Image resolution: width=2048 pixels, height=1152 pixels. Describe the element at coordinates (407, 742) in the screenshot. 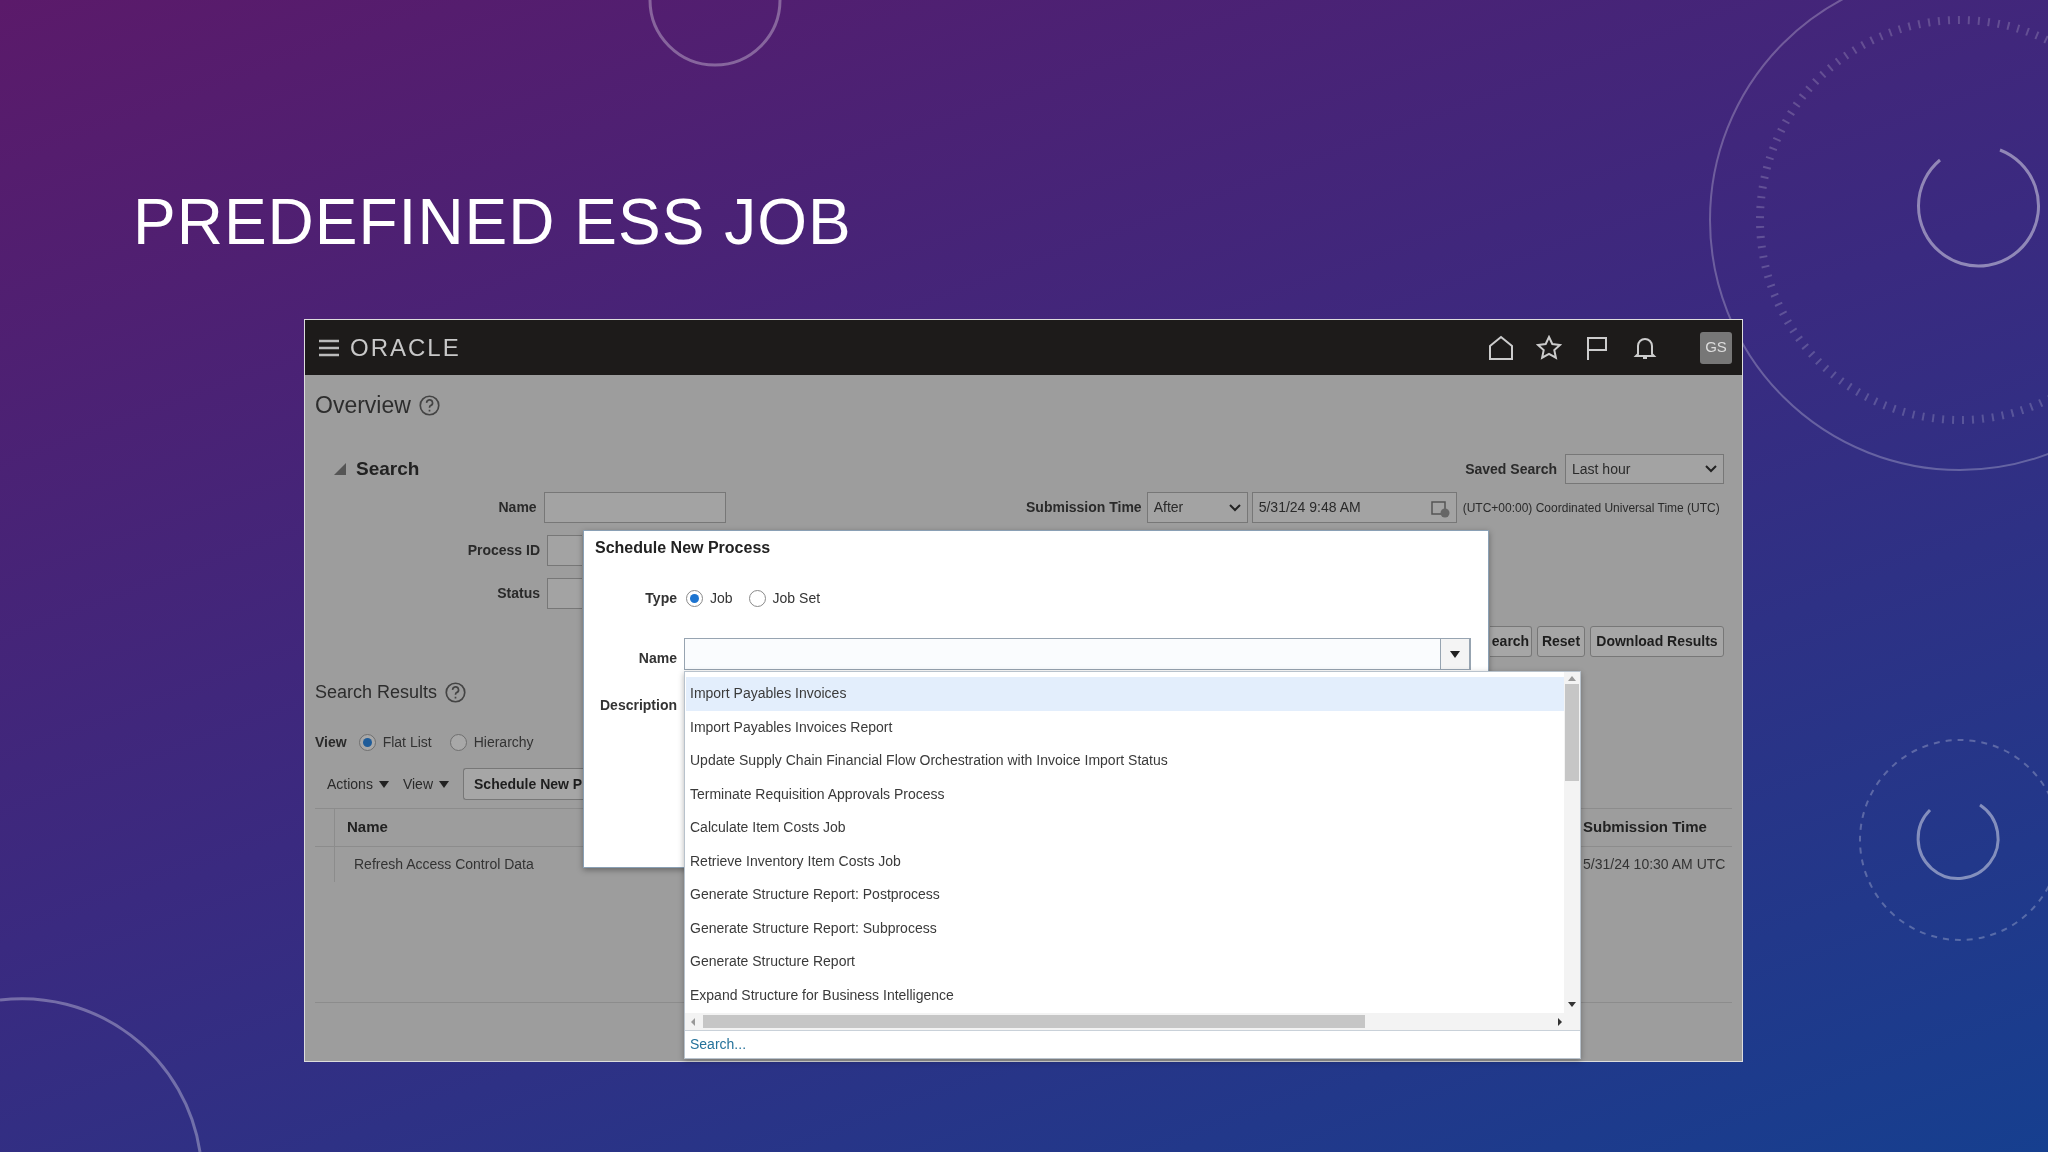

I see `radio-label: Flat List` at that location.